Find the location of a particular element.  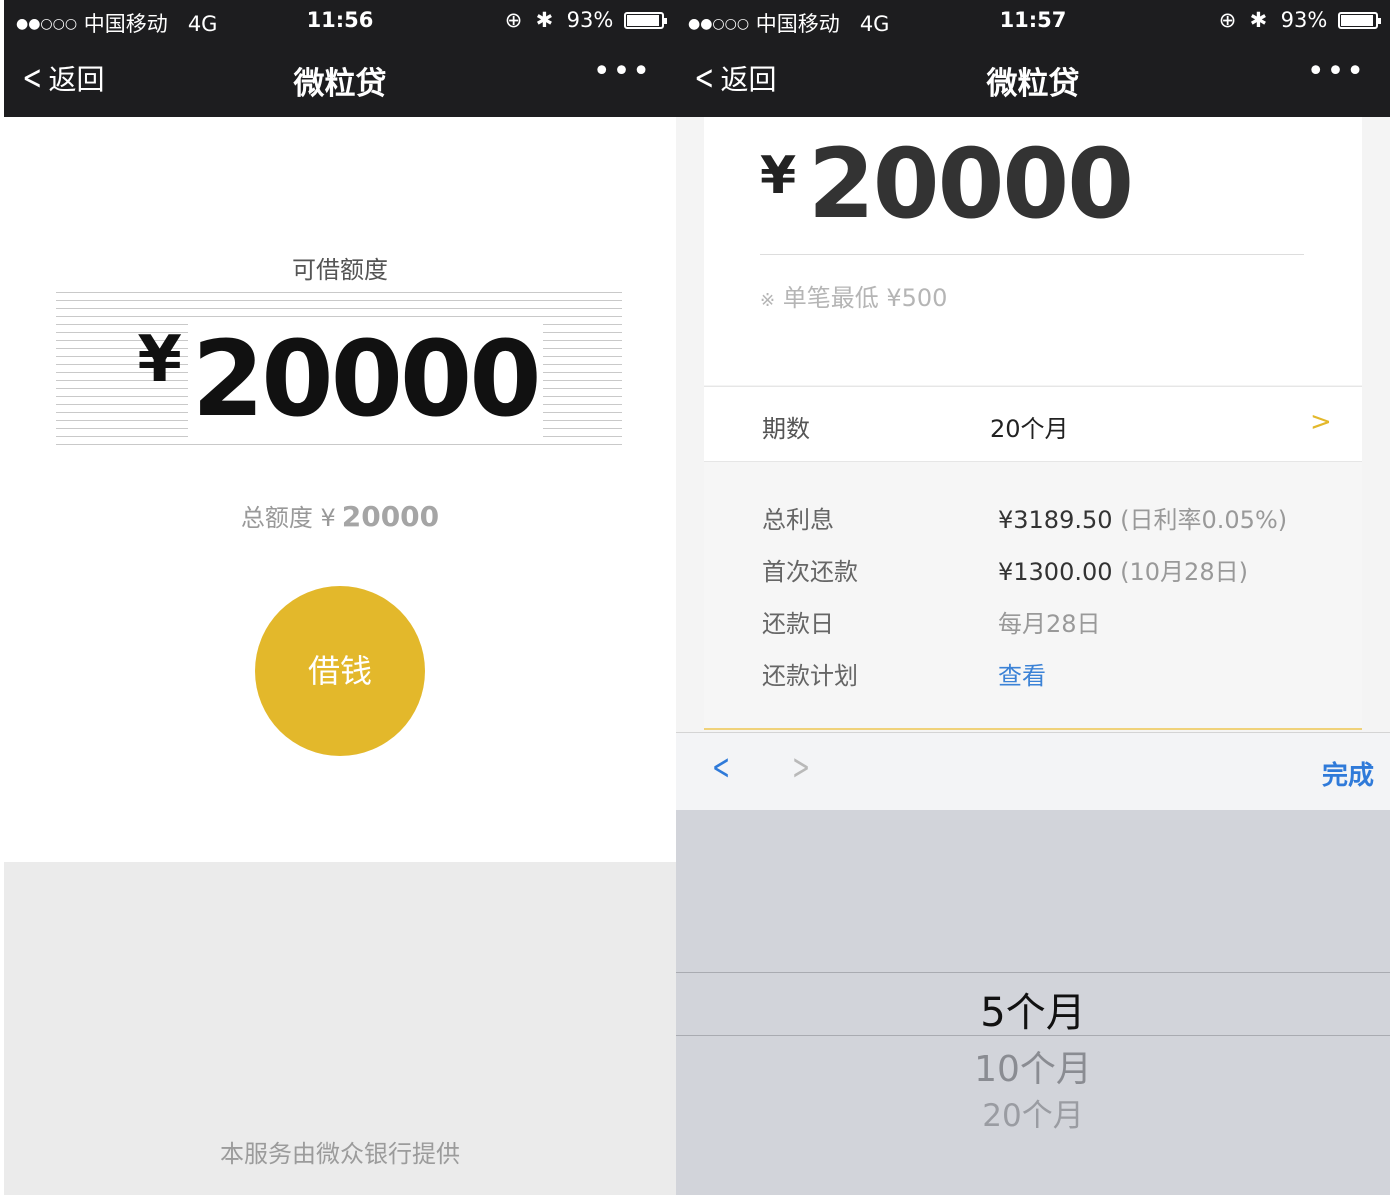

note-mark-icon: ※ is located at coordinates (768, 300).